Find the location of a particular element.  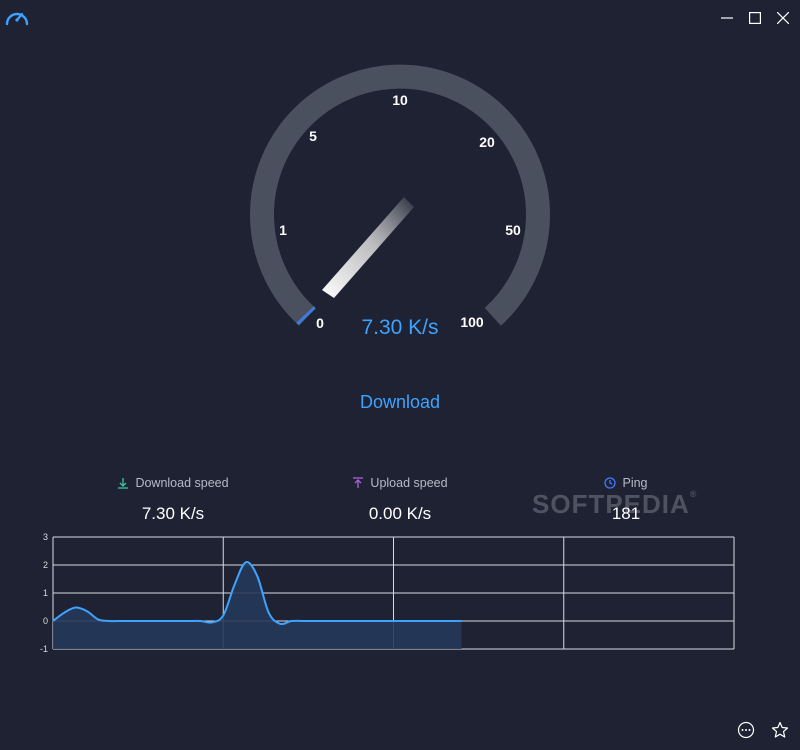

y-tick-label: 2 is located at coordinates (45, 565).